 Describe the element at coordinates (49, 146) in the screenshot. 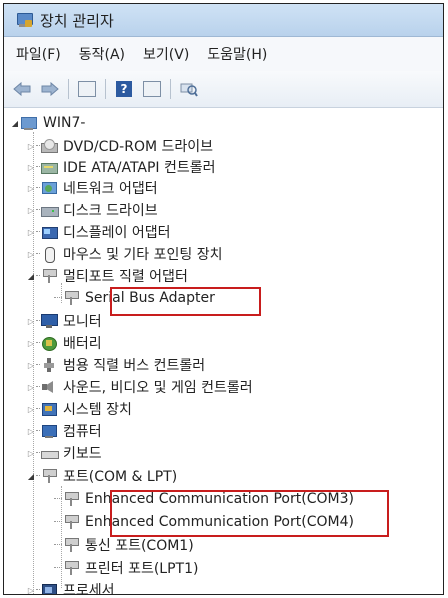

I see `dvd-drive-icon` at that location.